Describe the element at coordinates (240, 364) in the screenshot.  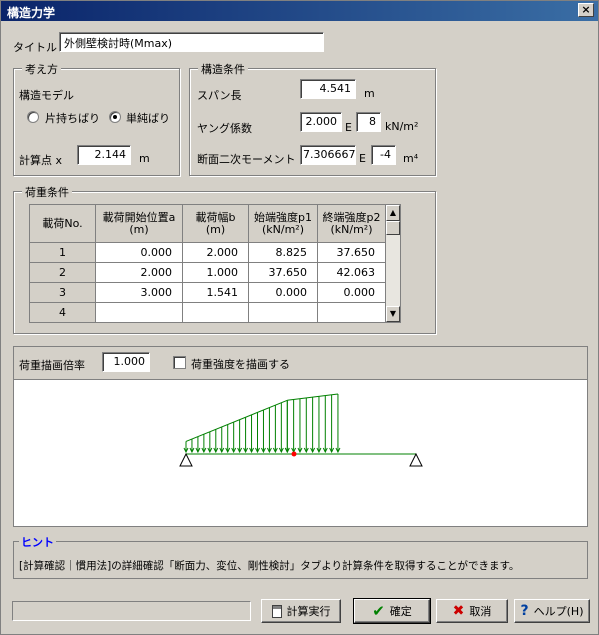
I see `draw-intensity-label: 荷重強度を描画する` at that location.